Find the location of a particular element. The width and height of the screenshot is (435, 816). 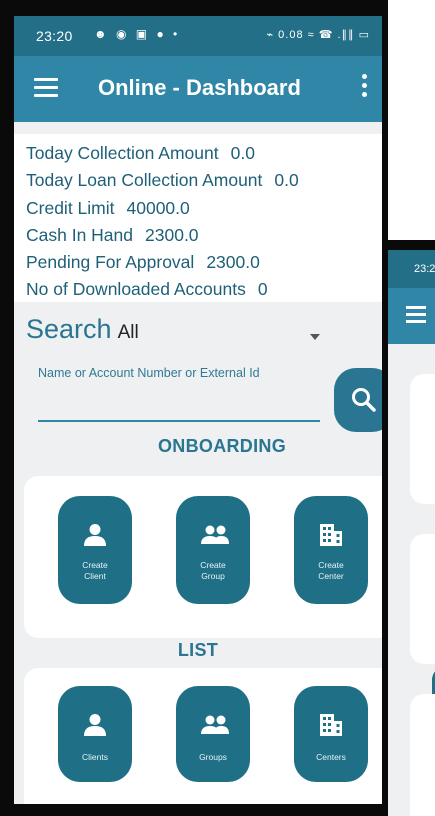

summary-label: Credit Limit is located at coordinates (70, 207).